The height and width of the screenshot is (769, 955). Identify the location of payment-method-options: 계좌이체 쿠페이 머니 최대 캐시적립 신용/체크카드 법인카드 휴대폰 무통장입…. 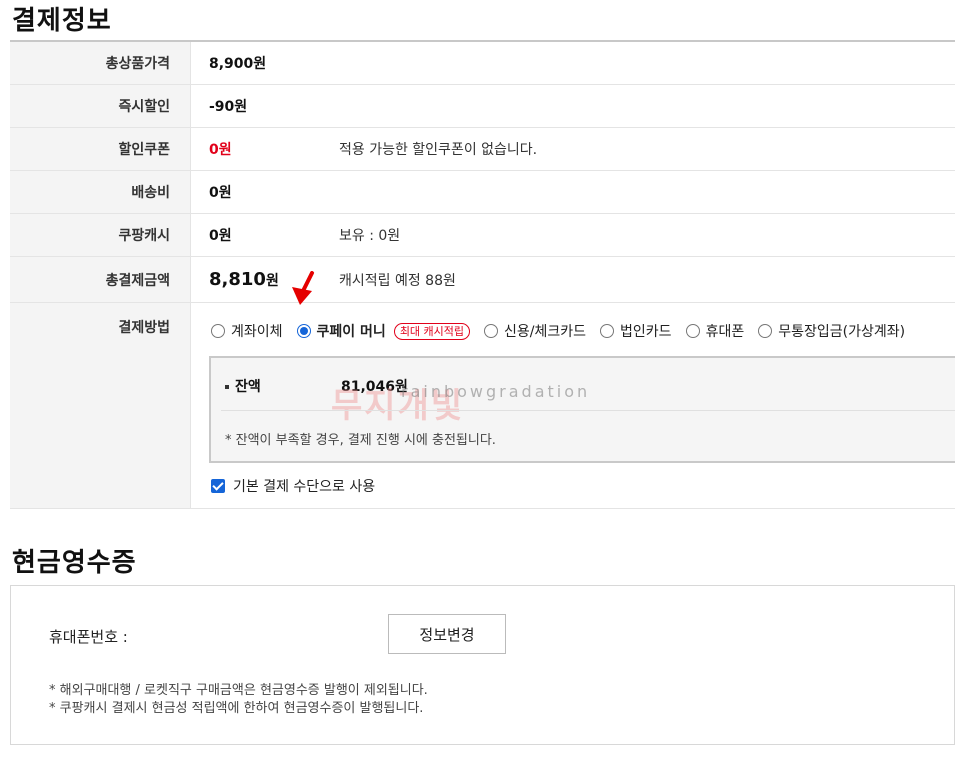
(565, 331).